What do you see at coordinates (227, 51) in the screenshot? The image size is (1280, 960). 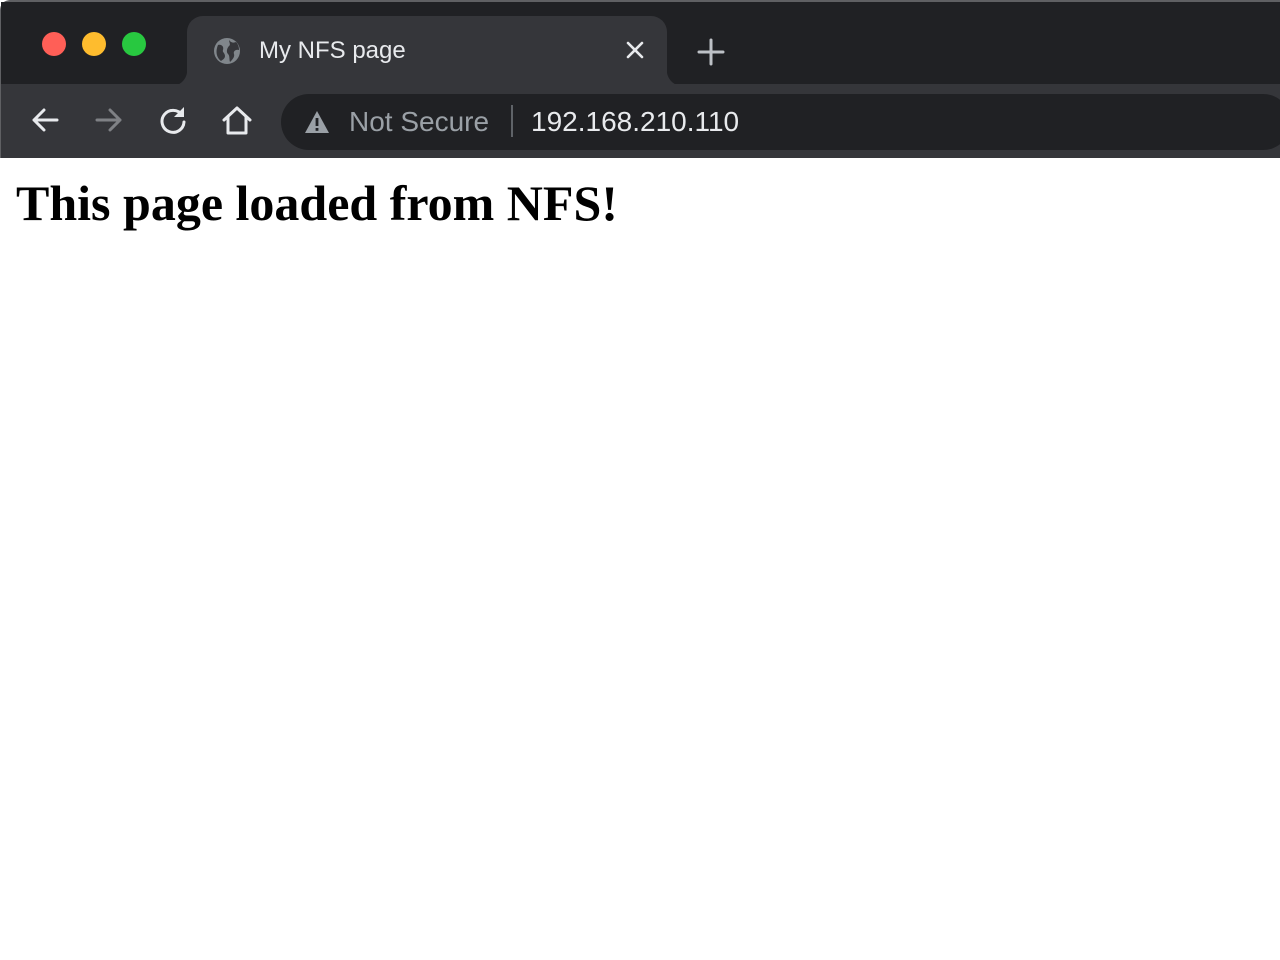 I see `globe-icon` at bounding box center [227, 51].